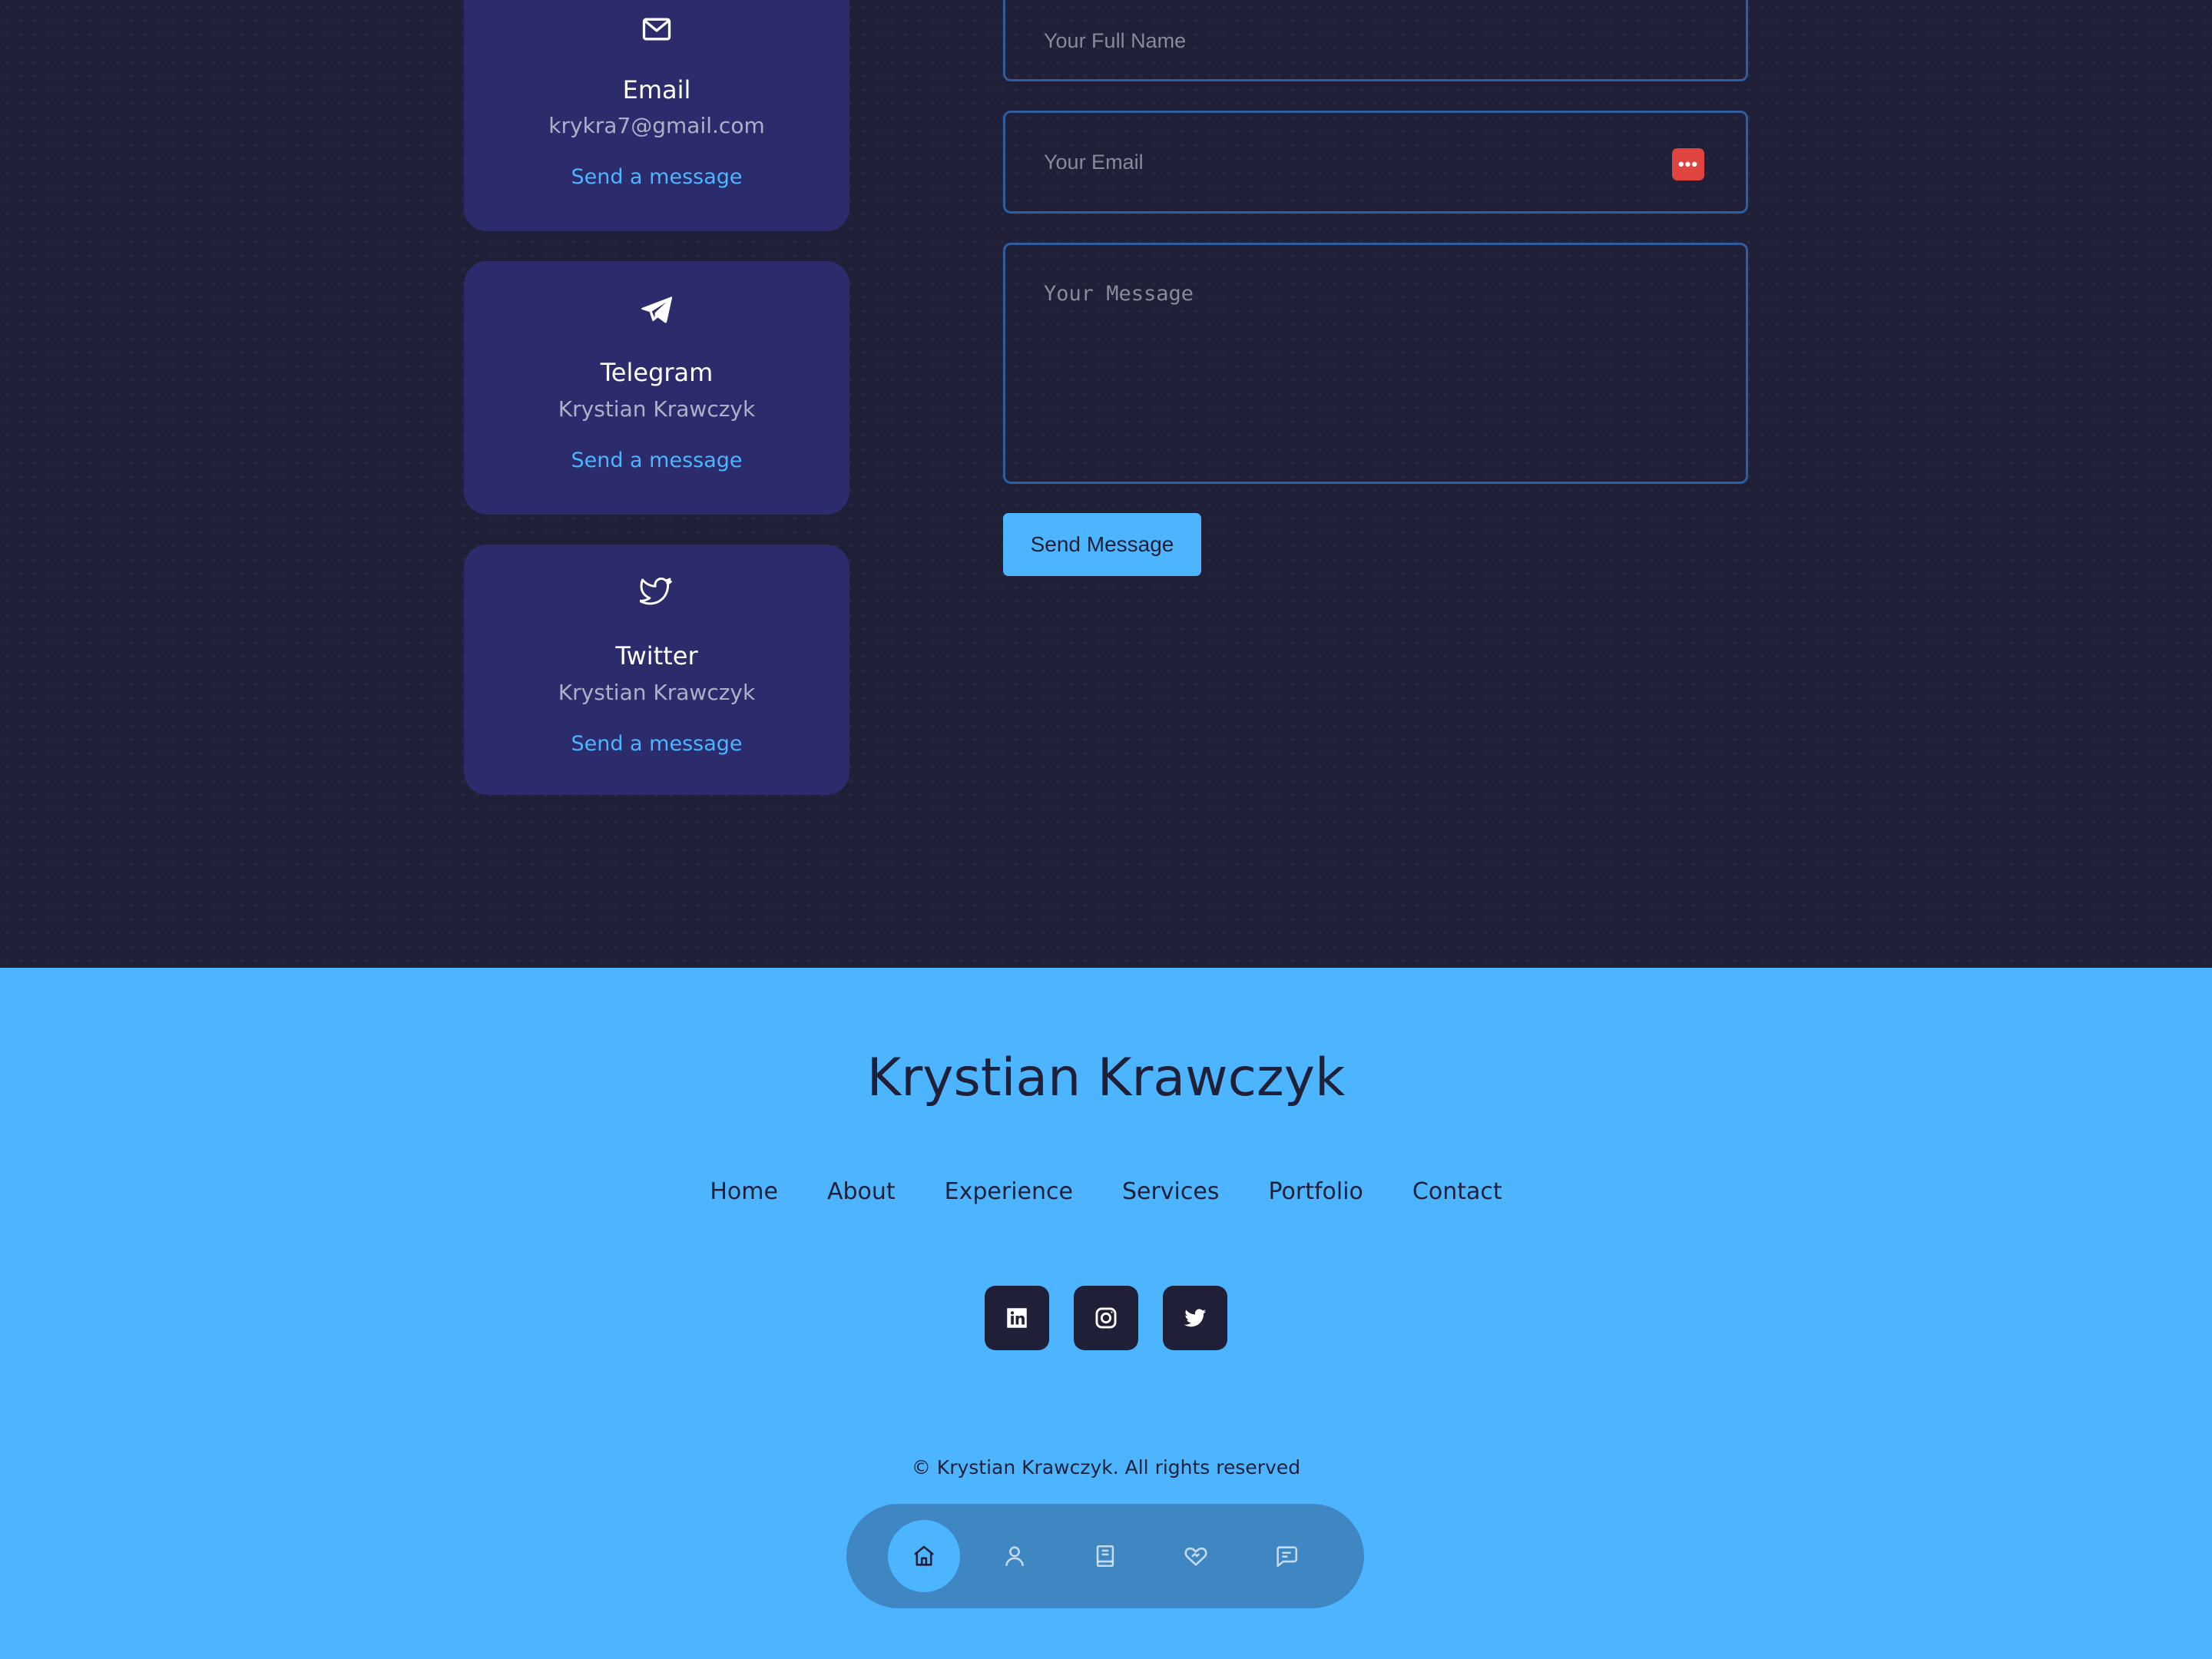  I want to click on contact-card-twitter: Twitter Krystian Krawczyk Send a message, so click(656, 670).